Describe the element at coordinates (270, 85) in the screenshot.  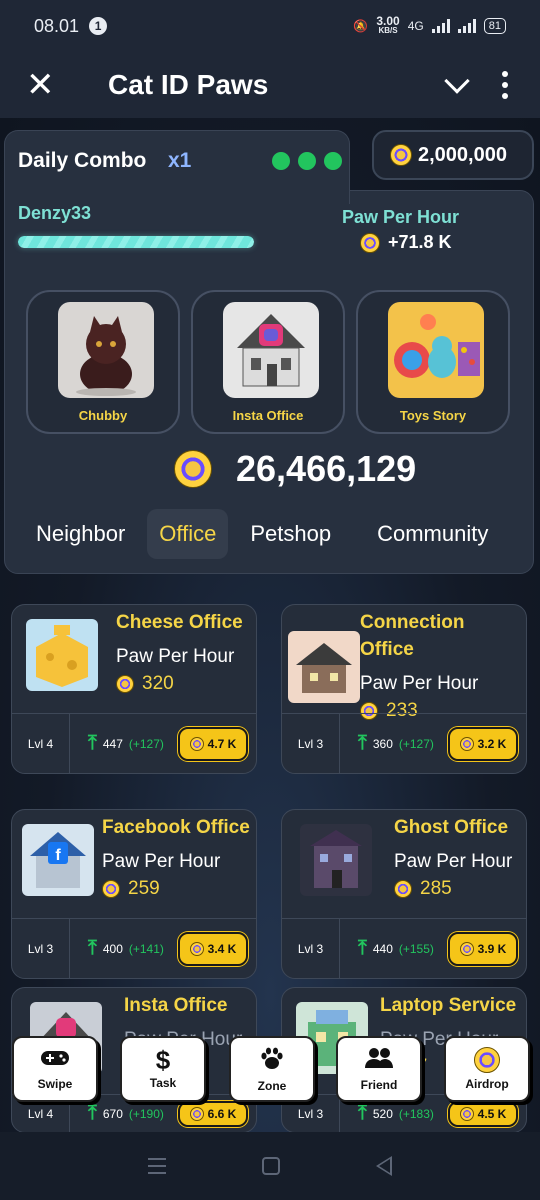
I see `app-bar: ✕ Cat ID Paws` at that location.